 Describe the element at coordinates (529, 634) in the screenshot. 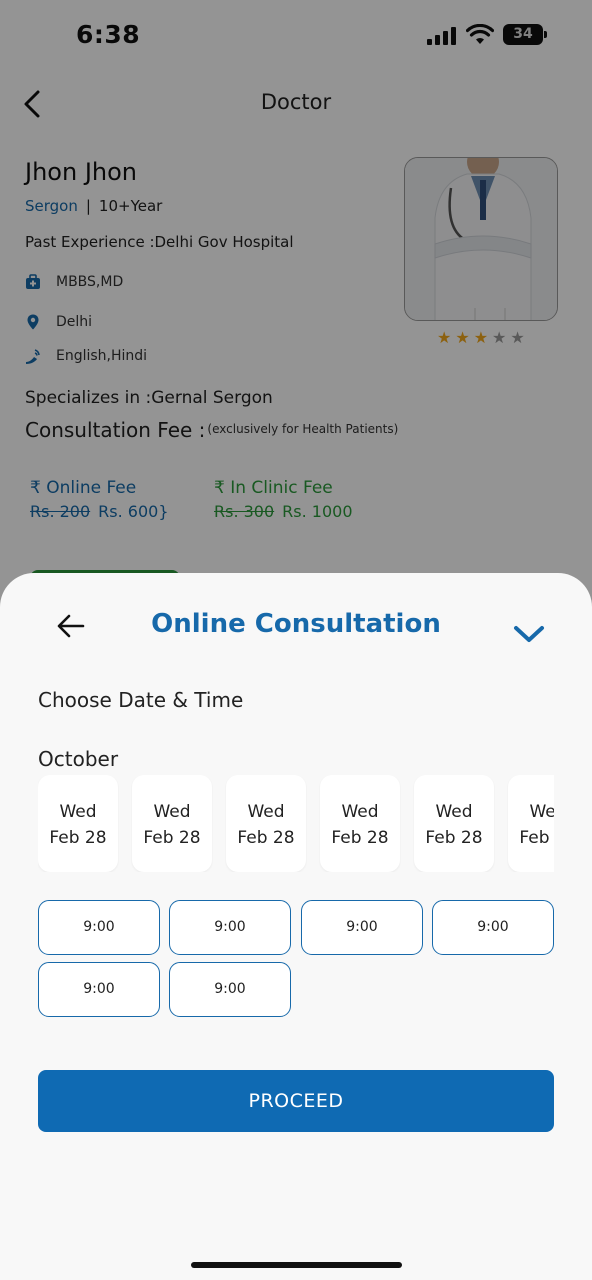

I see `chevron-down-icon` at that location.